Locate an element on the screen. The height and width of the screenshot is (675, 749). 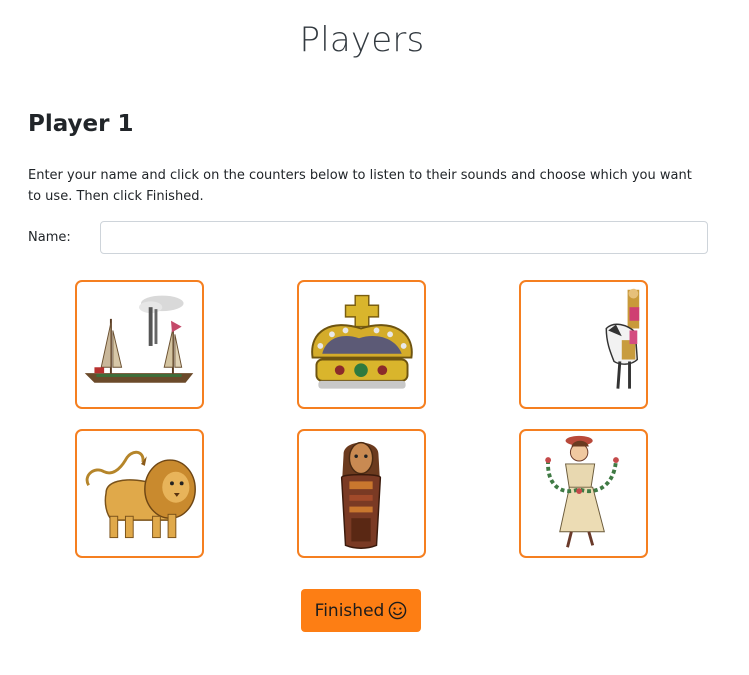
counter-lion is located at coordinates (139, 493).